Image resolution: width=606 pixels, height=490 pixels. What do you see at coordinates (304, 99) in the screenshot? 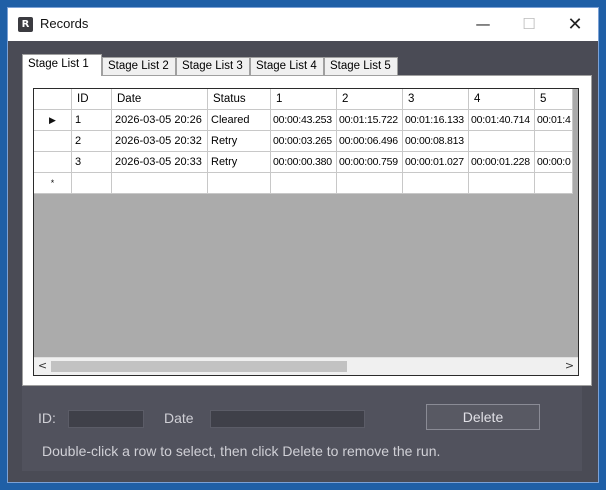
I see `column-header: 1` at bounding box center [304, 99].